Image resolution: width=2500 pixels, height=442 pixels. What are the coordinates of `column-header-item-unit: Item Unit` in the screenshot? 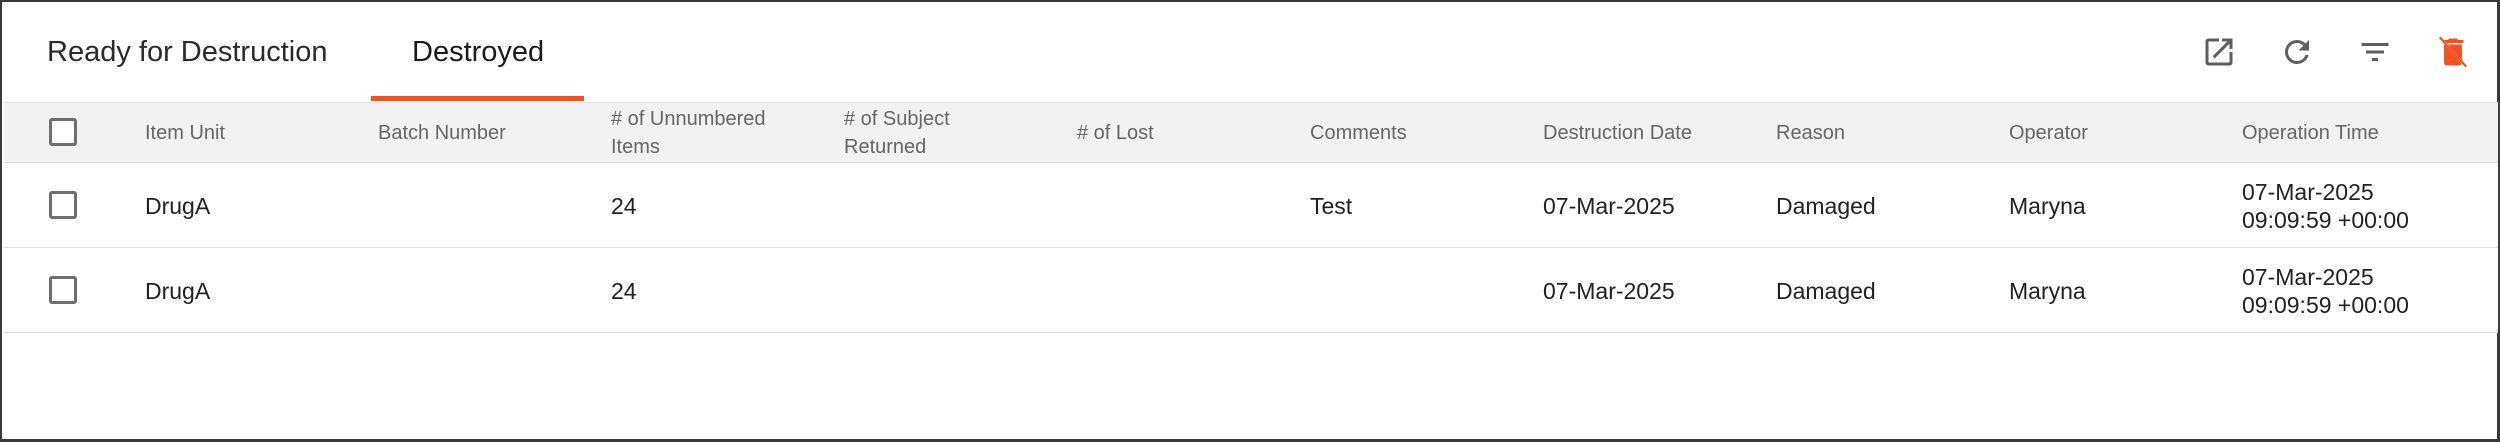 It's located at (185, 133).